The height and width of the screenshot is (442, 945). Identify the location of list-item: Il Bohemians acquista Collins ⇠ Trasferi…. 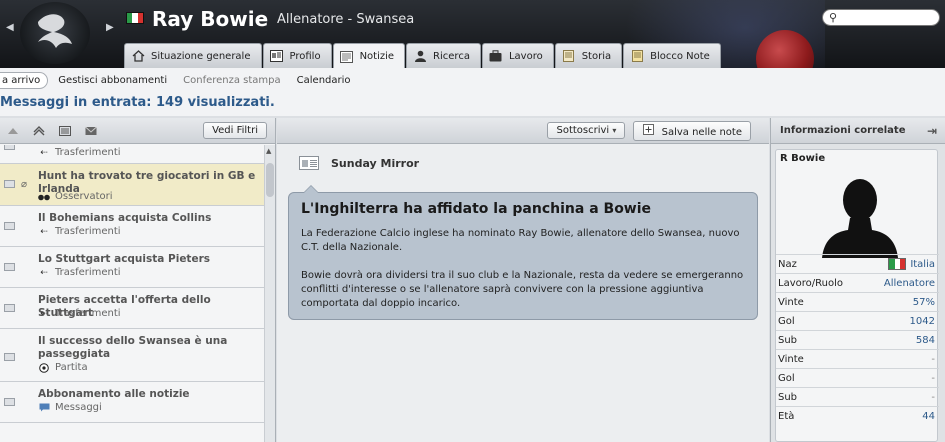
(132, 226).